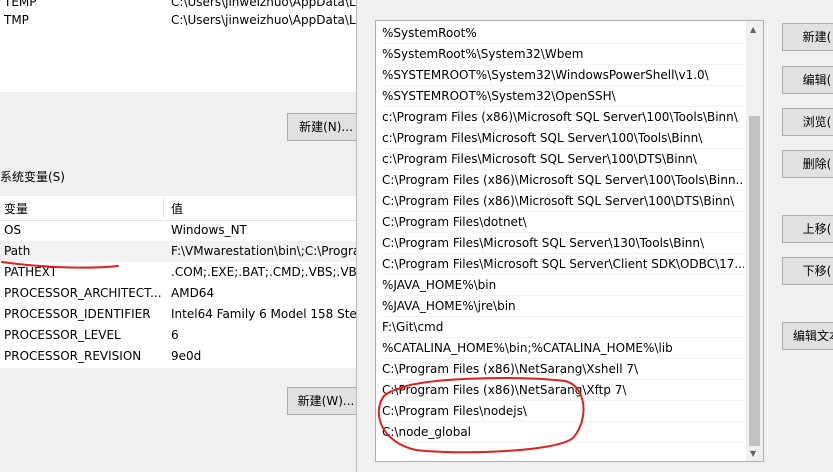 The image size is (833, 472). What do you see at coordinates (180, 293) in the screenshot?
I see `system-var-row: PROCESSOR_ARCHITECT... AMD64` at bounding box center [180, 293].